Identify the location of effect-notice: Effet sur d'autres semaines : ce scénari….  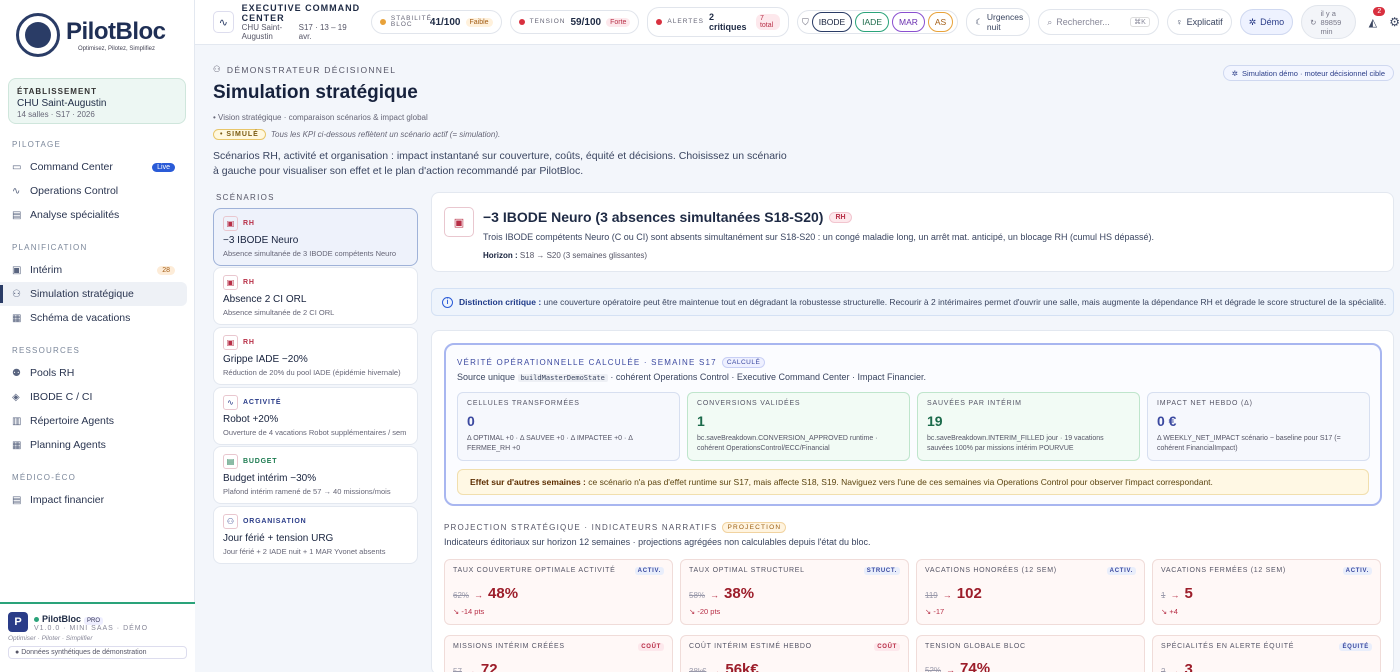
(913, 482).